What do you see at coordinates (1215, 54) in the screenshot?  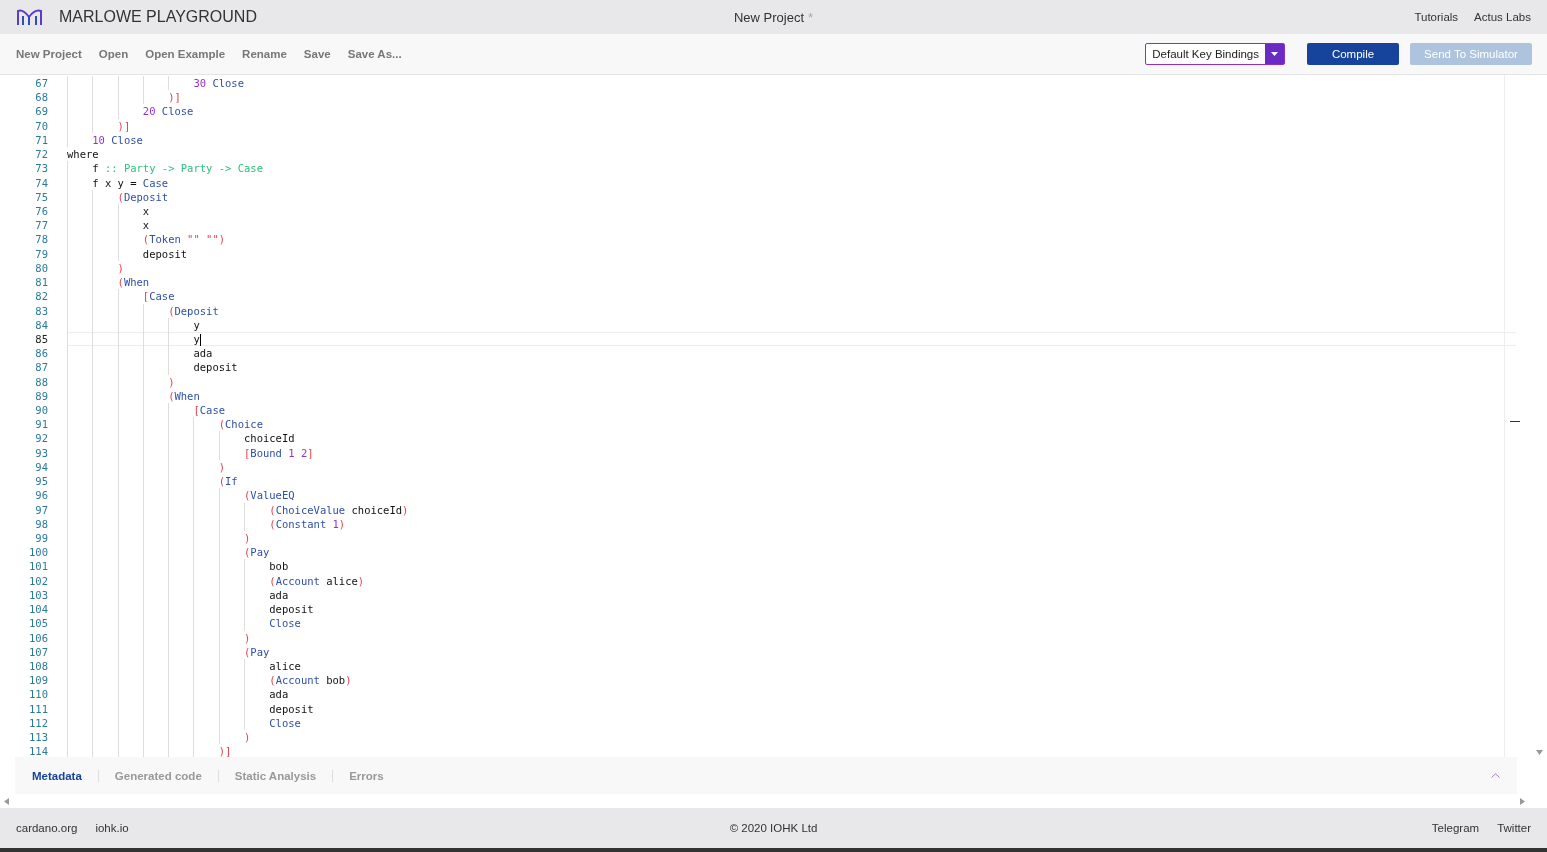 I see `key-bindings-dropdown: Default Key Bindings` at bounding box center [1215, 54].